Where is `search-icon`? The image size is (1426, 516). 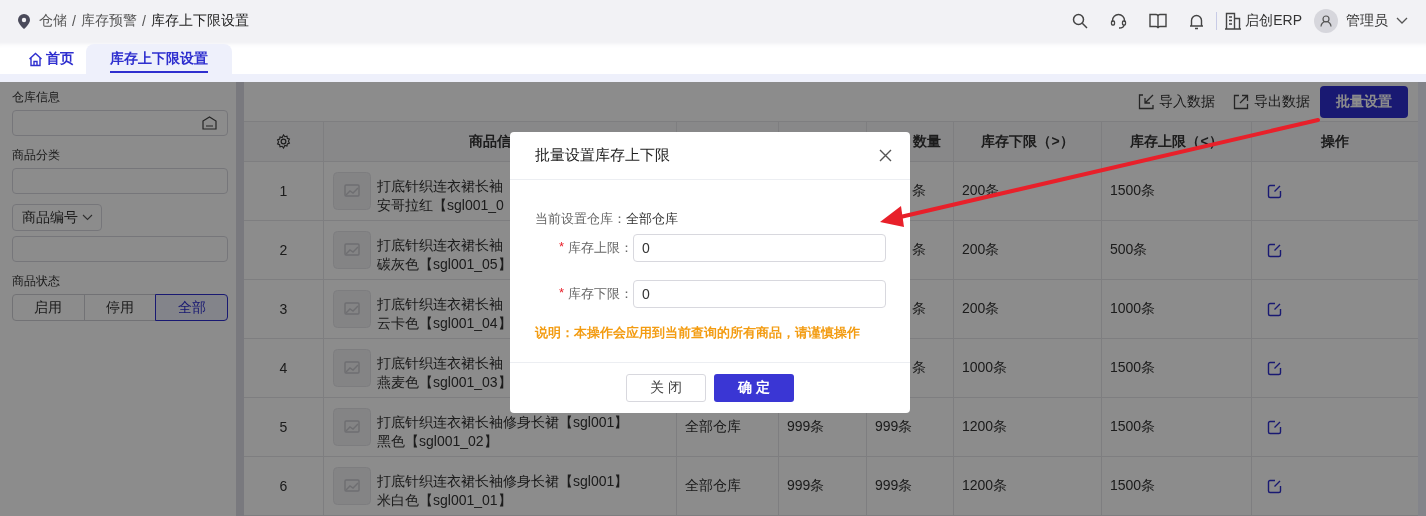
search-icon is located at coordinates (1080, 21).